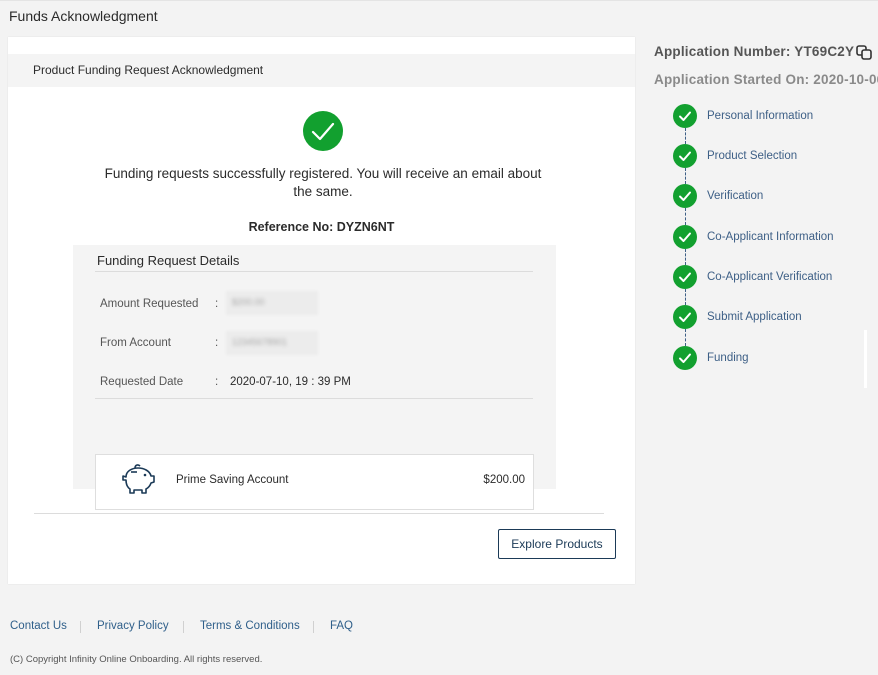 The image size is (878, 675). What do you see at coordinates (138, 481) in the screenshot?
I see `piggy-bank-icon` at bounding box center [138, 481].